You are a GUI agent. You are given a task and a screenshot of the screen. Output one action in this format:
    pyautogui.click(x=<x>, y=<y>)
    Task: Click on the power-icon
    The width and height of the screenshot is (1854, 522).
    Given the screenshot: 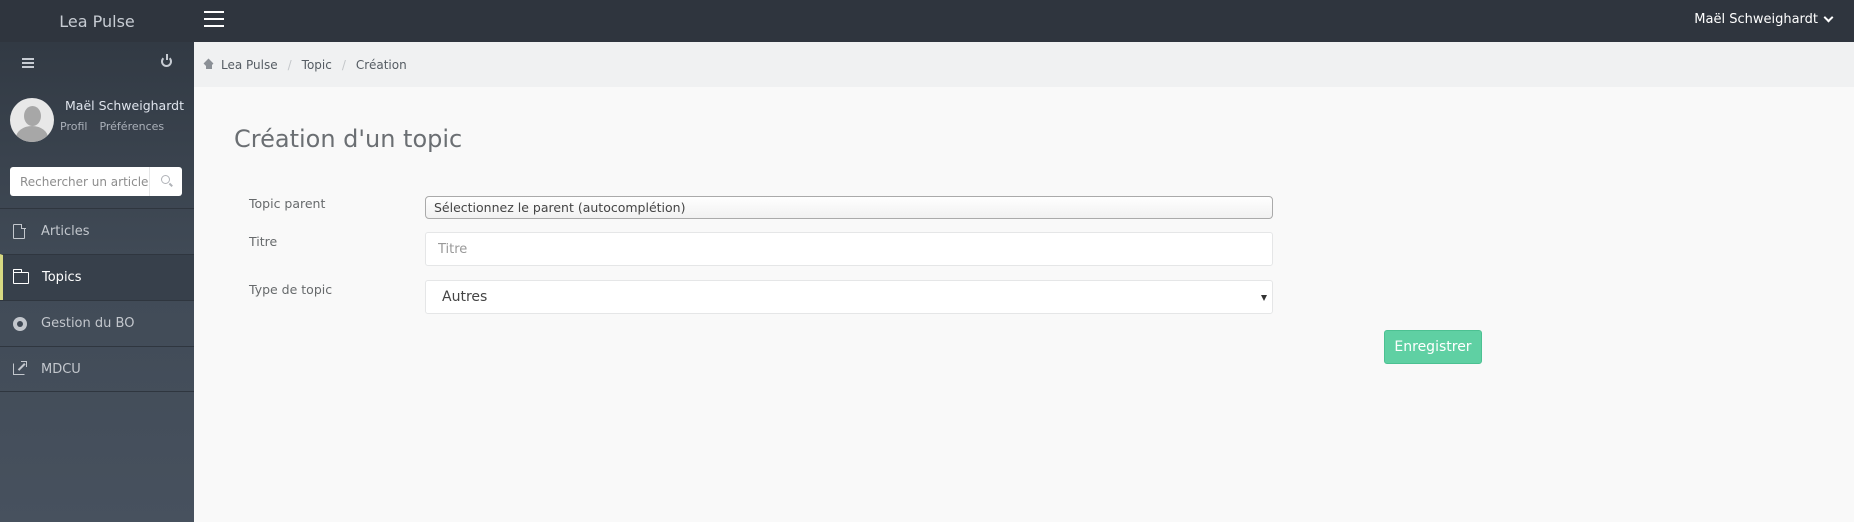 What is the action you would take?
    pyautogui.click(x=166, y=60)
    